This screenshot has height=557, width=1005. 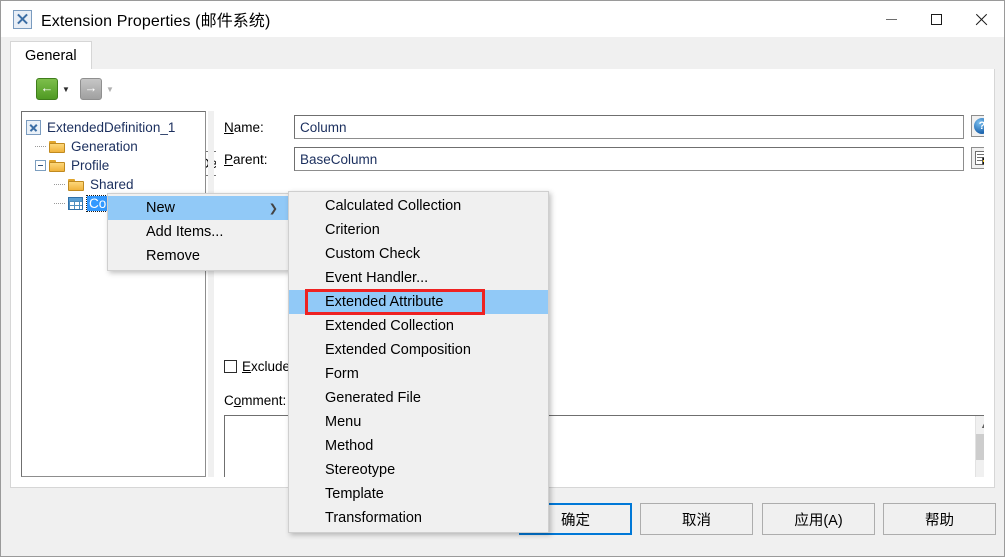 What do you see at coordinates (980, 424) in the screenshot?
I see `scroll-up-icon: ▲` at bounding box center [980, 424].